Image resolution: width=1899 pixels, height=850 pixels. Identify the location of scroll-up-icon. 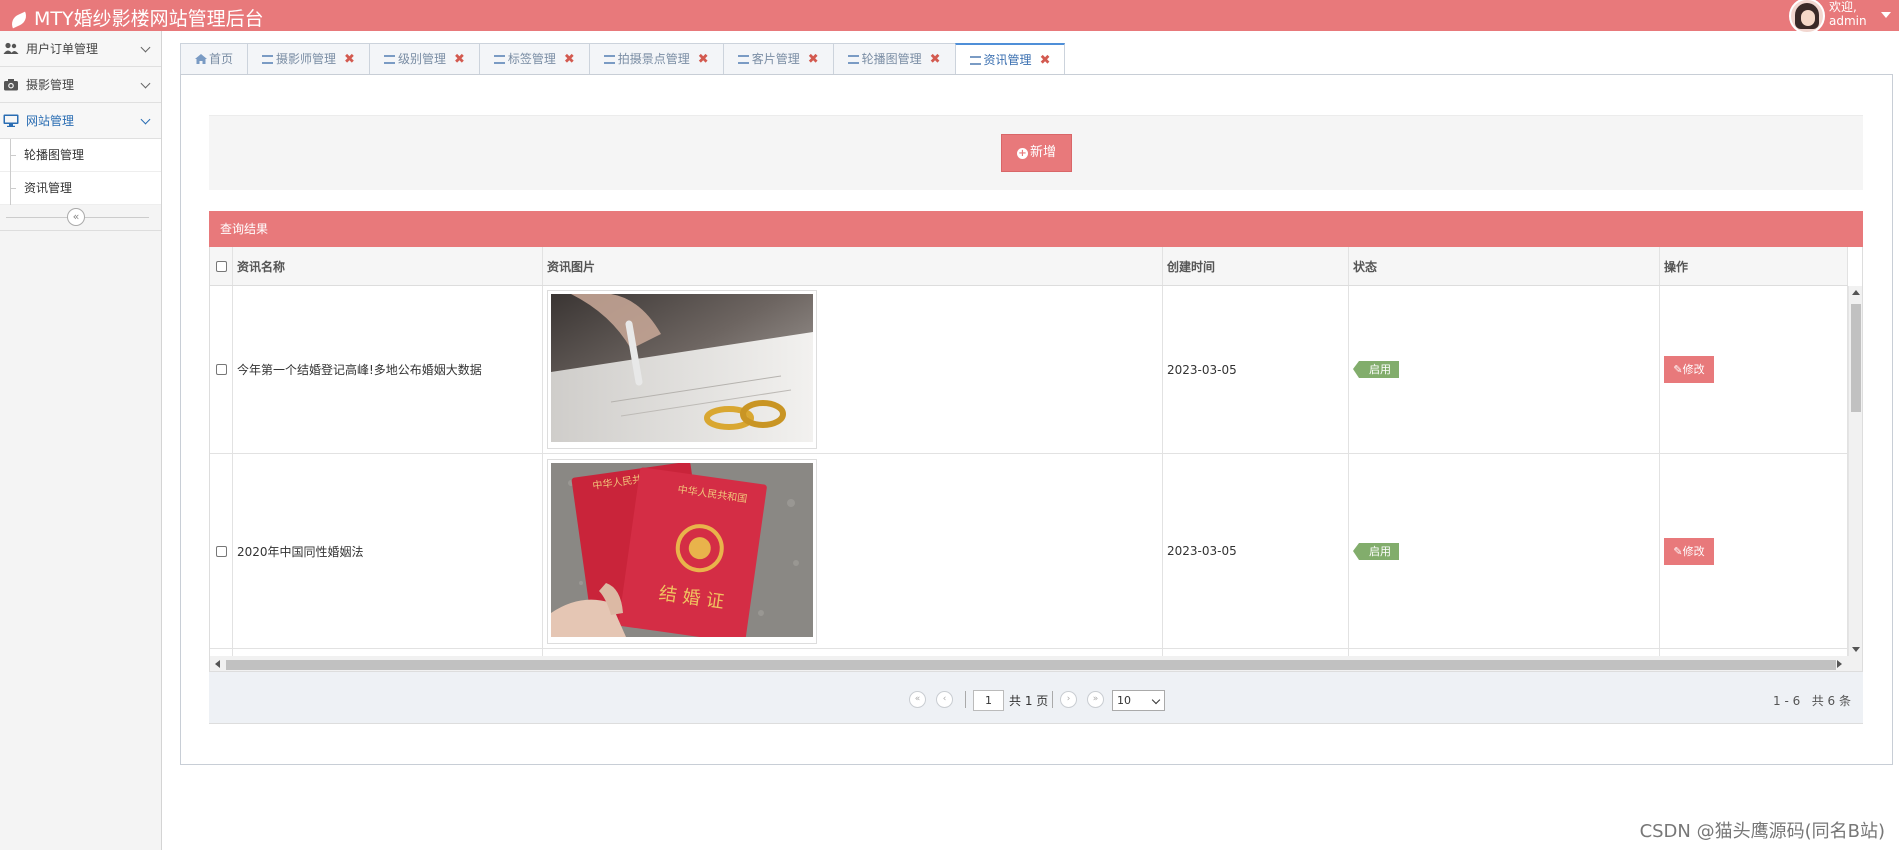
(1856, 292).